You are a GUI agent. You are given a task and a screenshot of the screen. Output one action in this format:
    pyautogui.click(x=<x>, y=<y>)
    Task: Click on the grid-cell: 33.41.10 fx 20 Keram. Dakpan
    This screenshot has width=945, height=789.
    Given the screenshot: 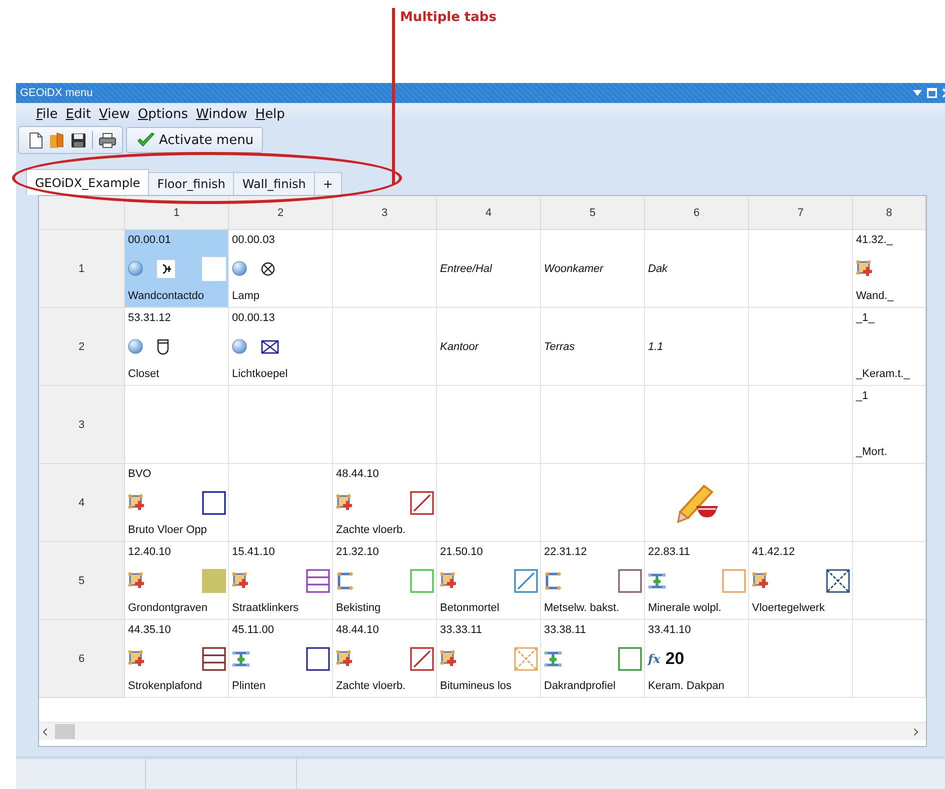 What is the action you would take?
    pyautogui.click(x=697, y=659)
    